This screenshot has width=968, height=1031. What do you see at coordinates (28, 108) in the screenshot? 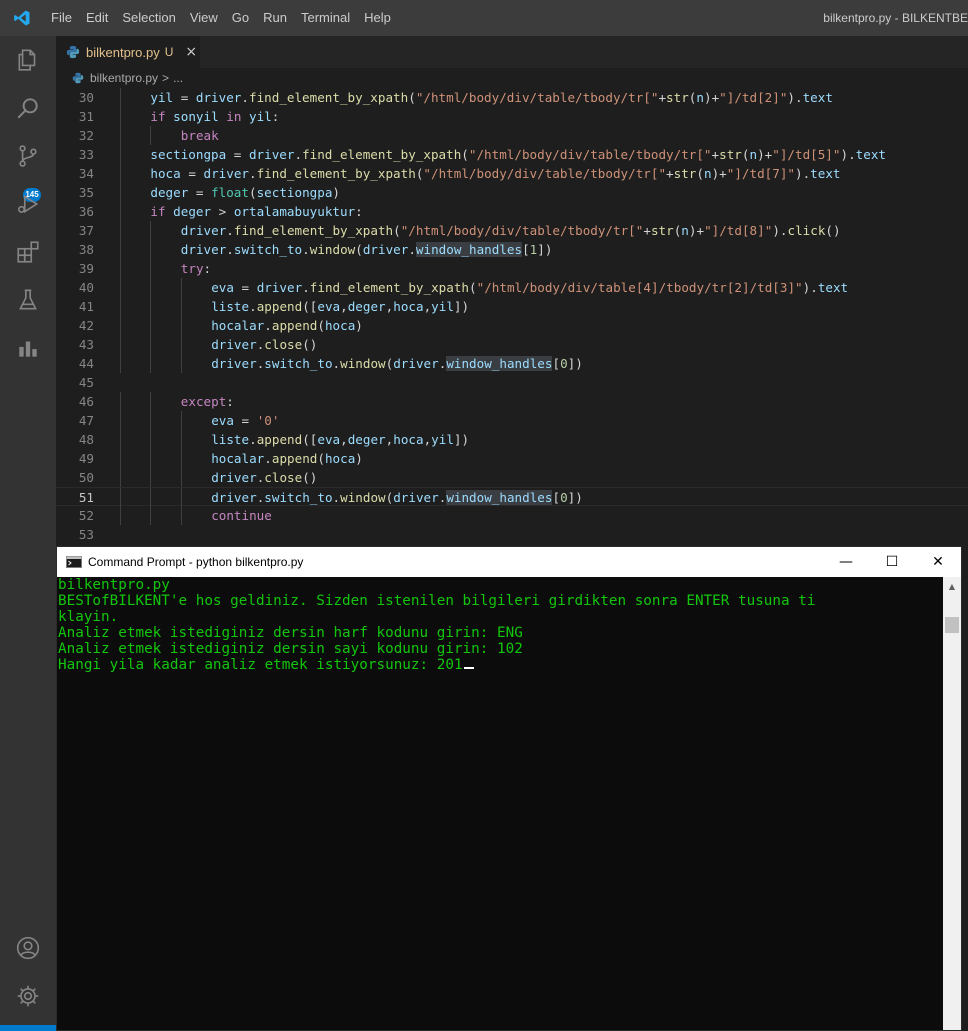
I see `search-icon` at bounding box center [28, 108].